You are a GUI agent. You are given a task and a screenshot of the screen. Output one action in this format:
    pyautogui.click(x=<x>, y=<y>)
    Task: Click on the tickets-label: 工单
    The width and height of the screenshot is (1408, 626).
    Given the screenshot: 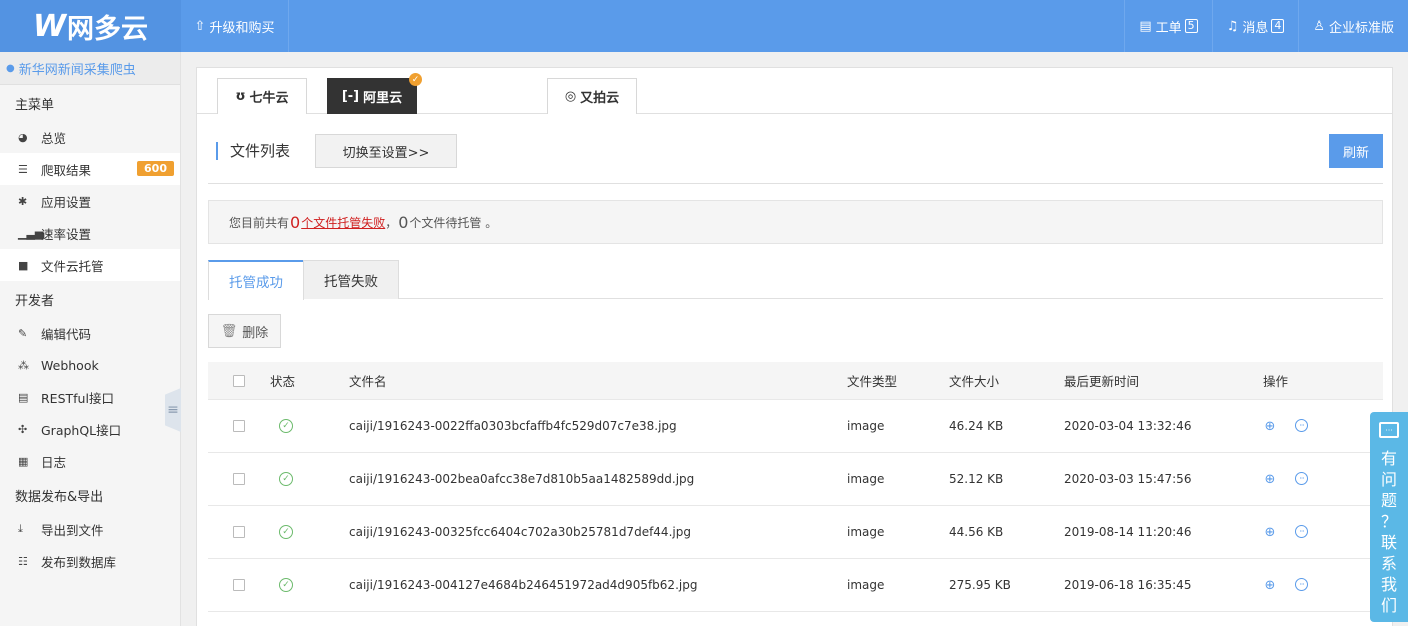 What is the action you would take?
    pyautogui.click(x=1168, y=28)
    